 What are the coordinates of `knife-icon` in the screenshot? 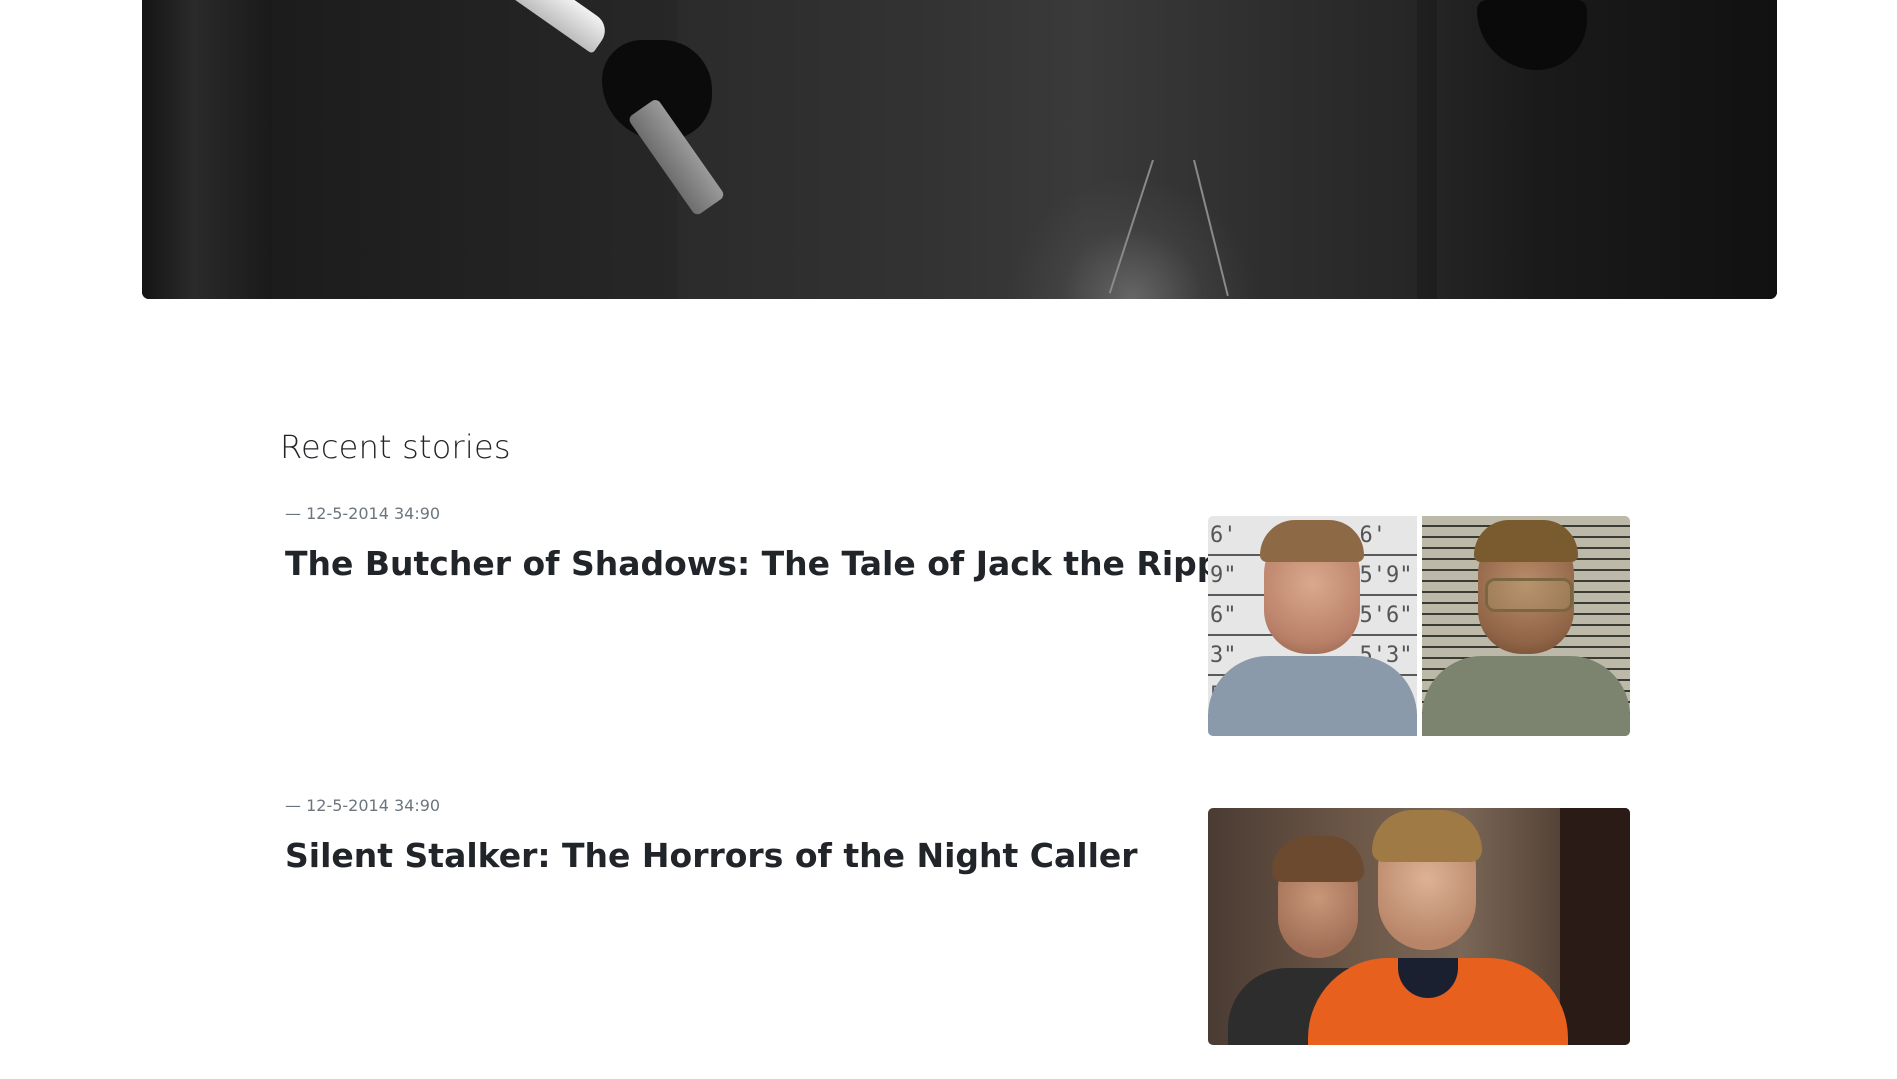 It's located at (557, 27).